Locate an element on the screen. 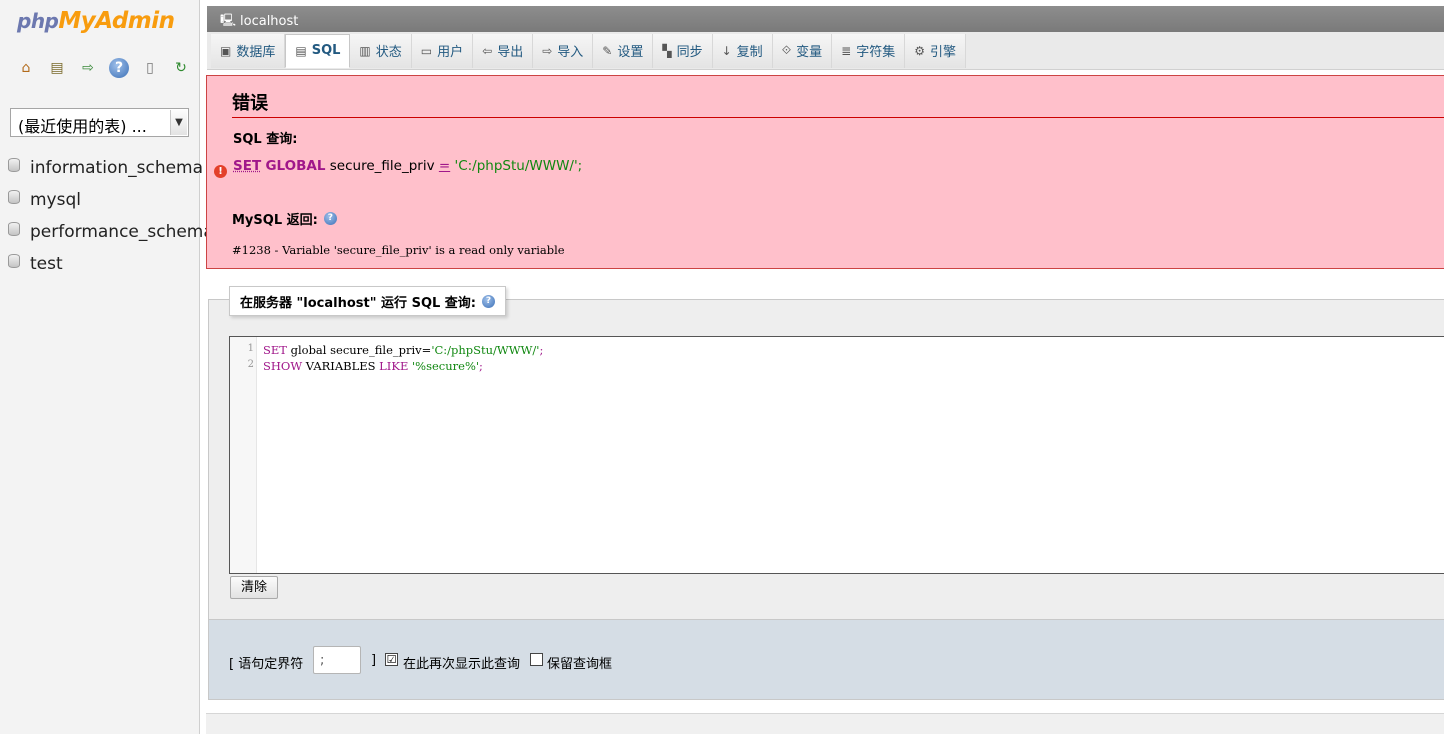 This screenshot has width=1444, height=734. sql-keyword-link: SET is located at coordinates (247, 166).